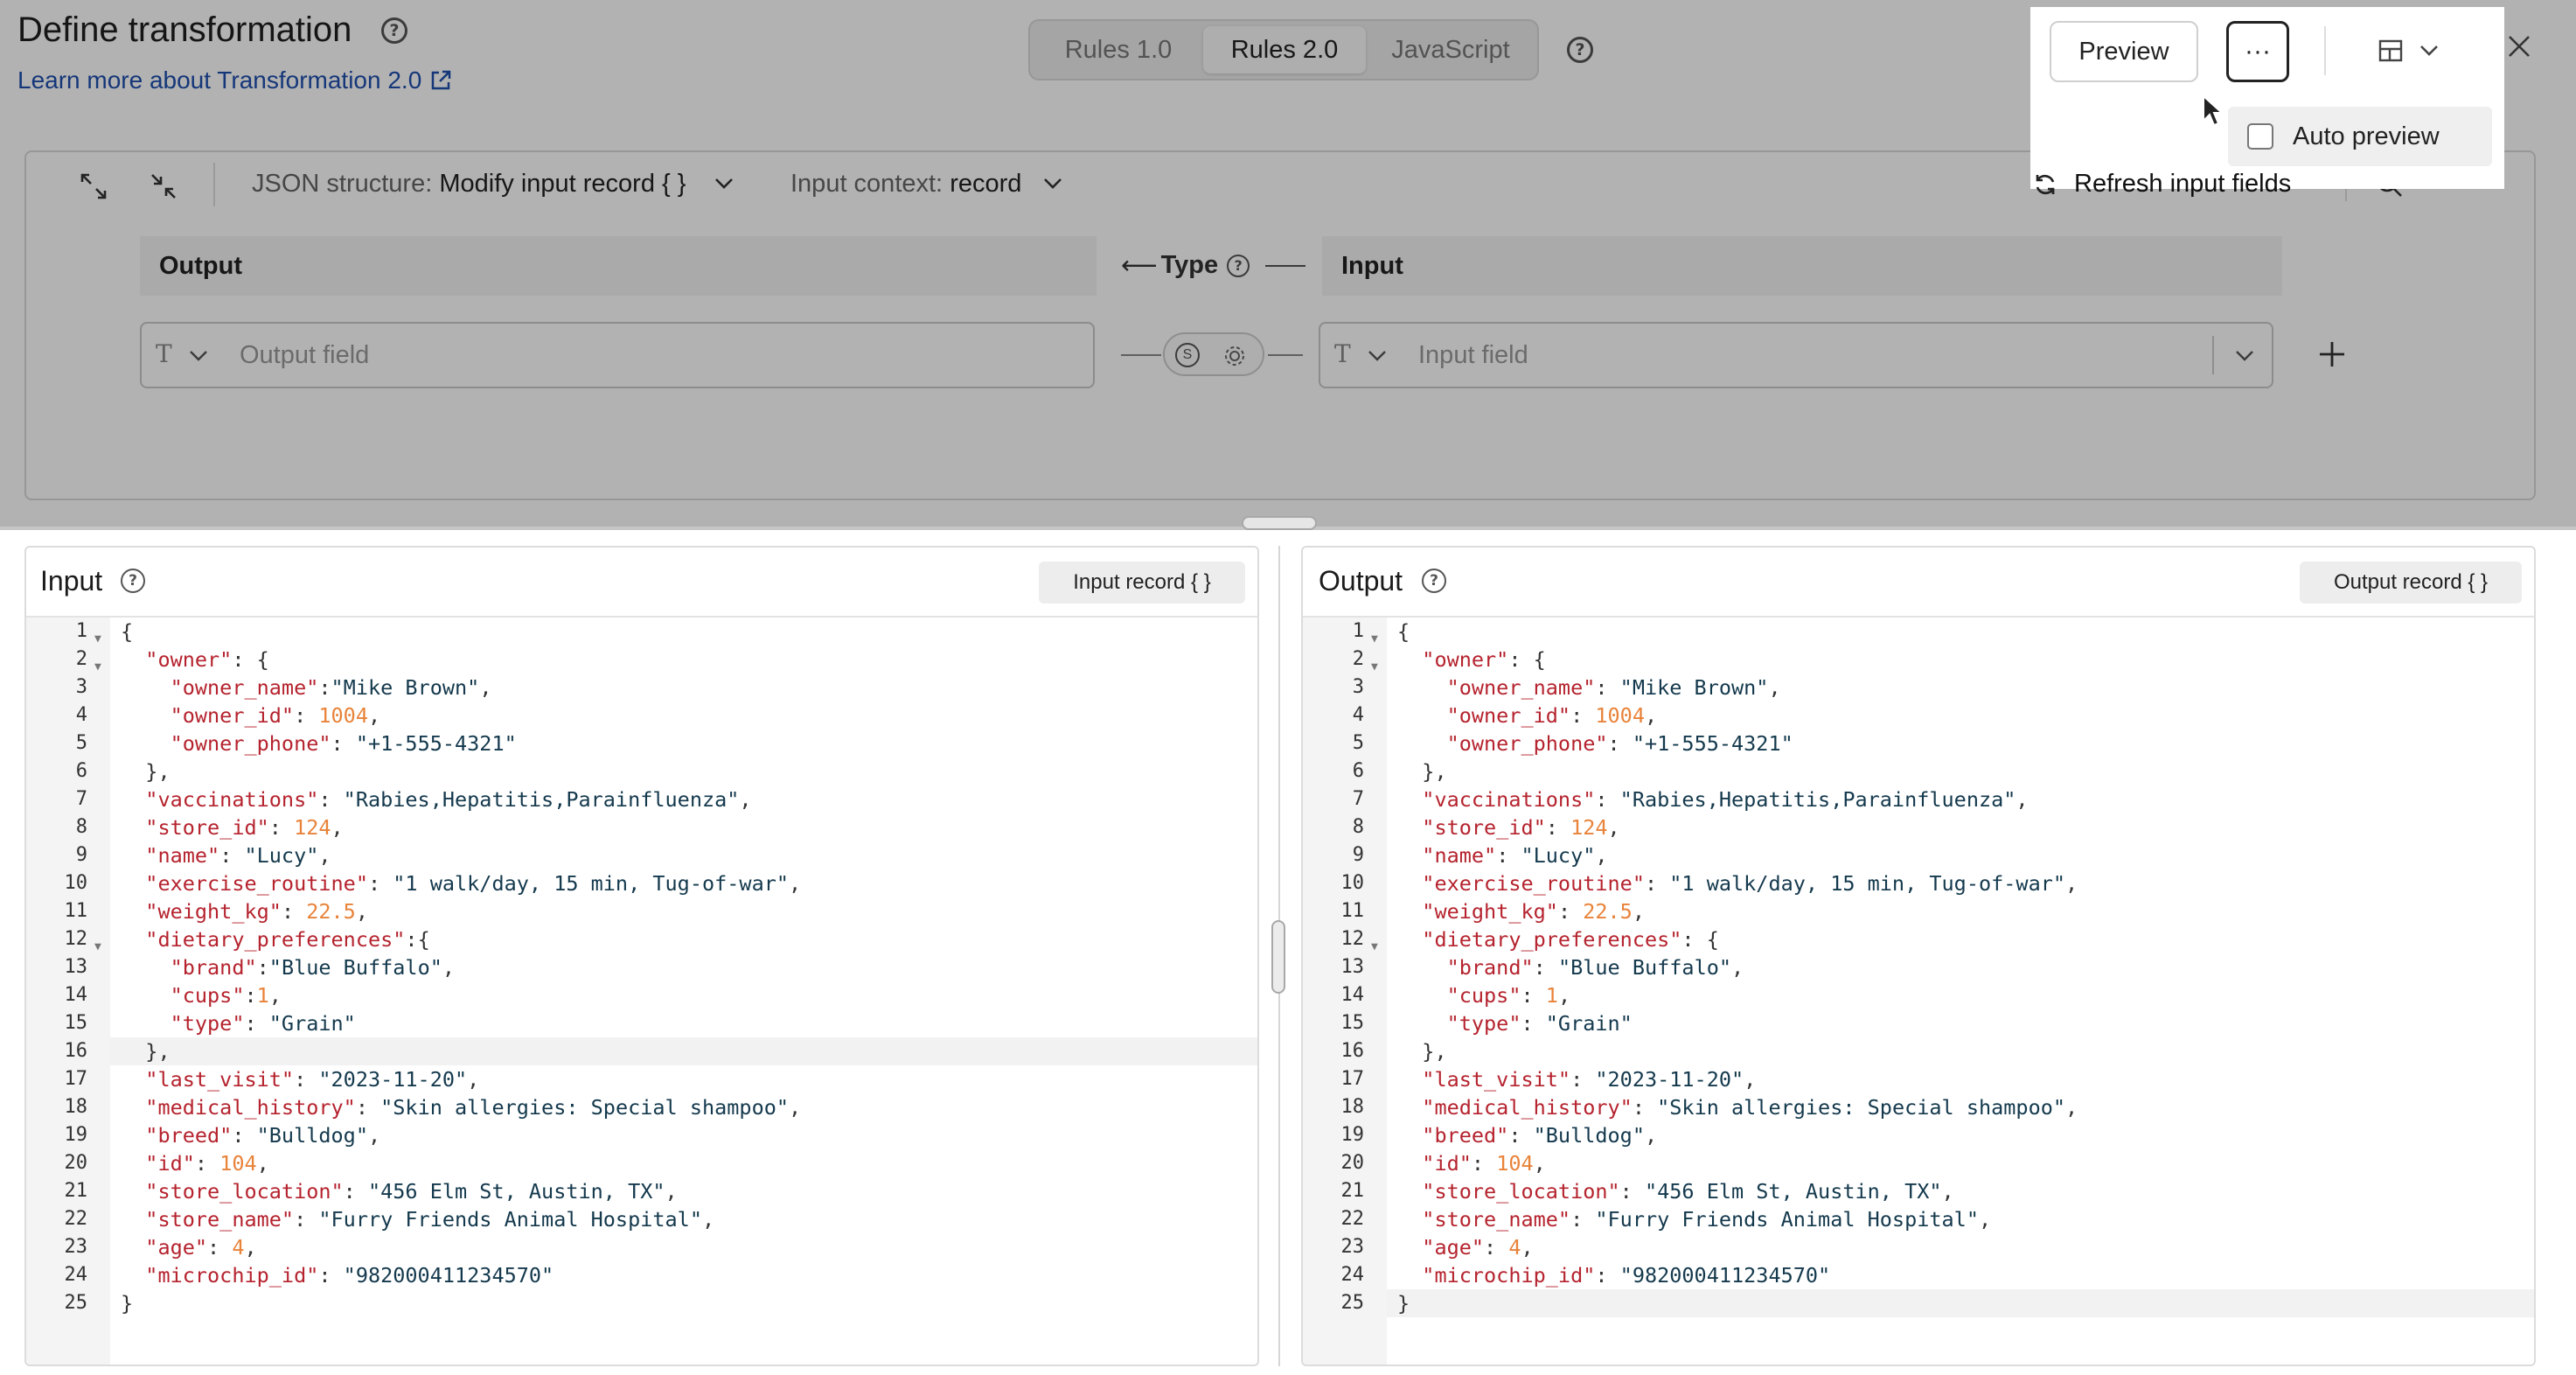 The image size is (2576, 1375). What do you see at coordinates (250, 743) in the screenshot?
I see `code-token: "owner_phone"` at bounding box center [250, 743].